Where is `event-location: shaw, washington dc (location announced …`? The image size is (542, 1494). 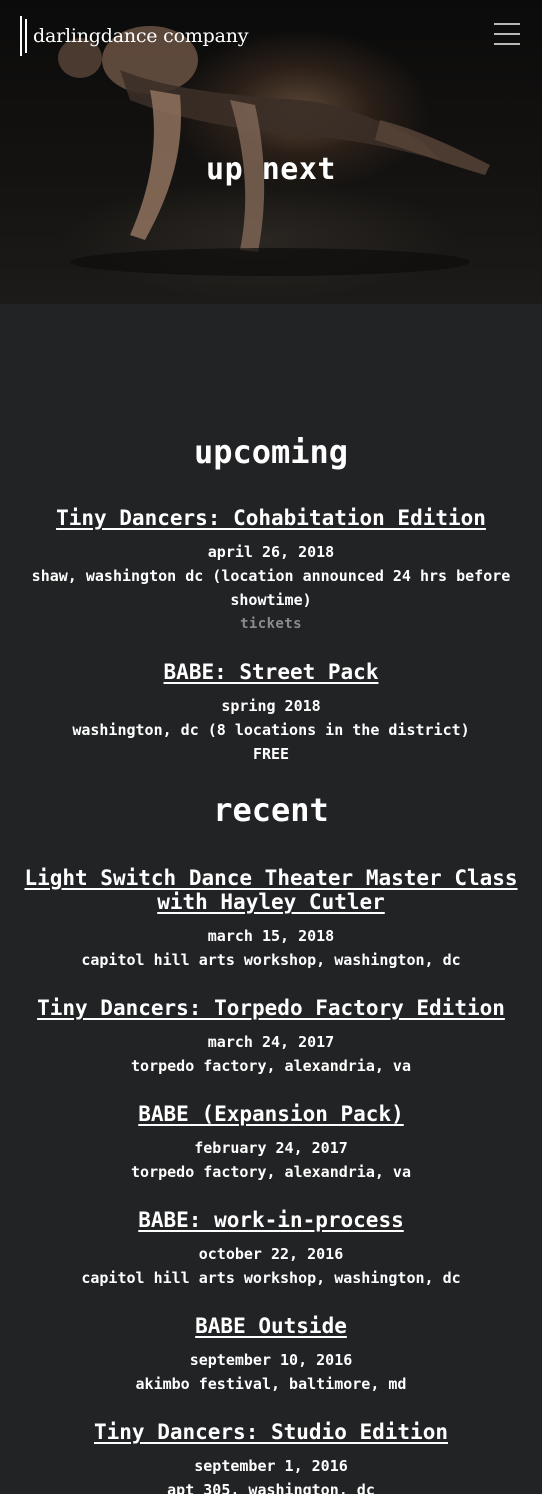 event-location: shaw, washington dc (location announced … is located at coordinates (271, 588).